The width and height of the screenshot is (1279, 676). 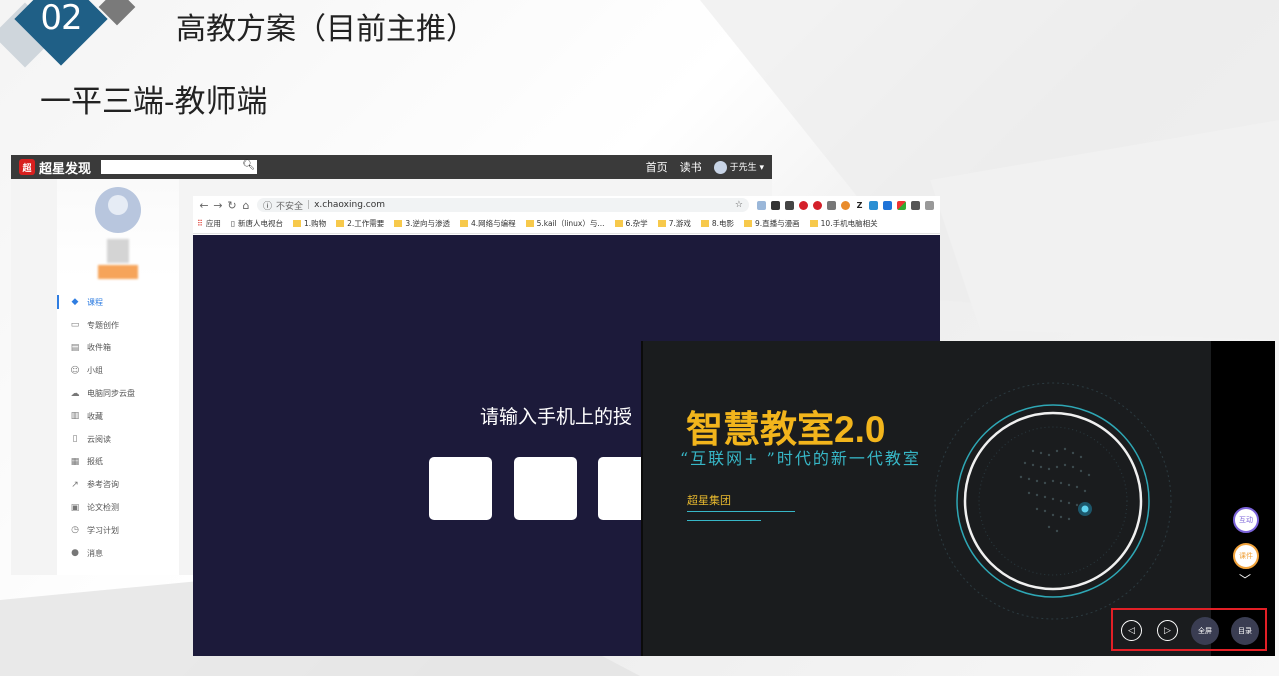 What do you see at coordinates (717, 223) in the screenshot?
I see `bookmark-folder: 8.电影` at bounding box center [717, 223].